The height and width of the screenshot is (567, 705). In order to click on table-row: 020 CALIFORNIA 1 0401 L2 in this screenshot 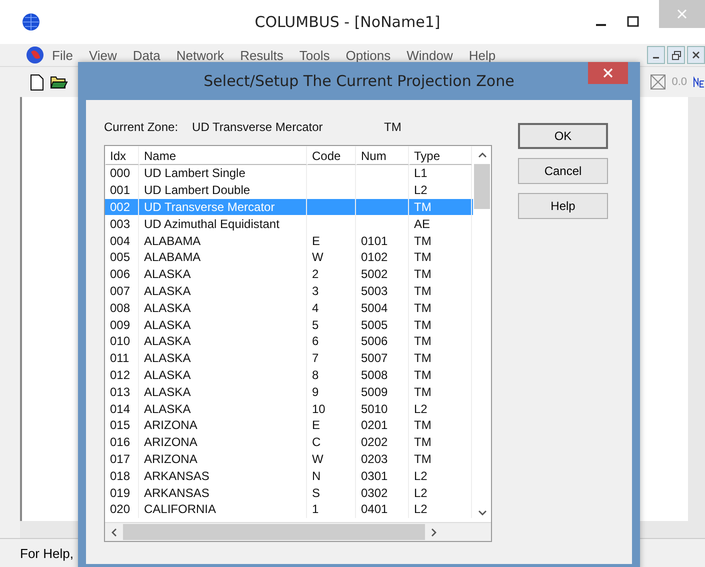, I will do `click(289, 509)`.